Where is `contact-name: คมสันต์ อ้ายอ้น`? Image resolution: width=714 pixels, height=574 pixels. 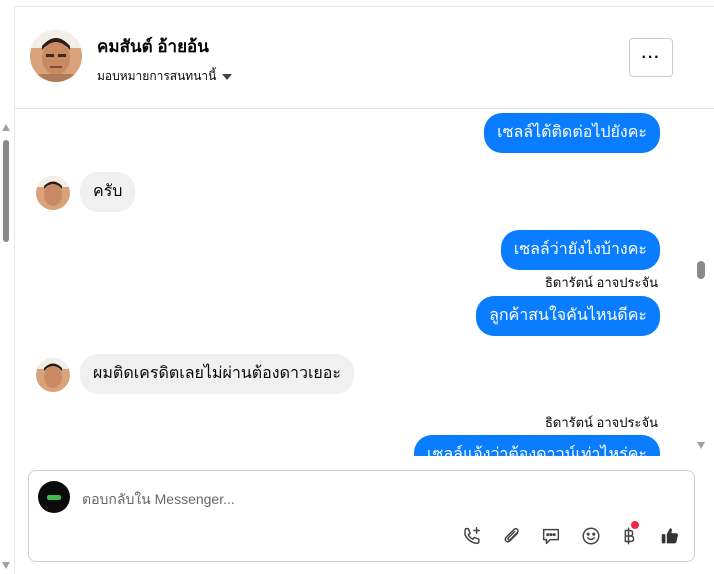
contact-name: คมสันต์ อ้ายอ้น is located at coordinates (153, 46).